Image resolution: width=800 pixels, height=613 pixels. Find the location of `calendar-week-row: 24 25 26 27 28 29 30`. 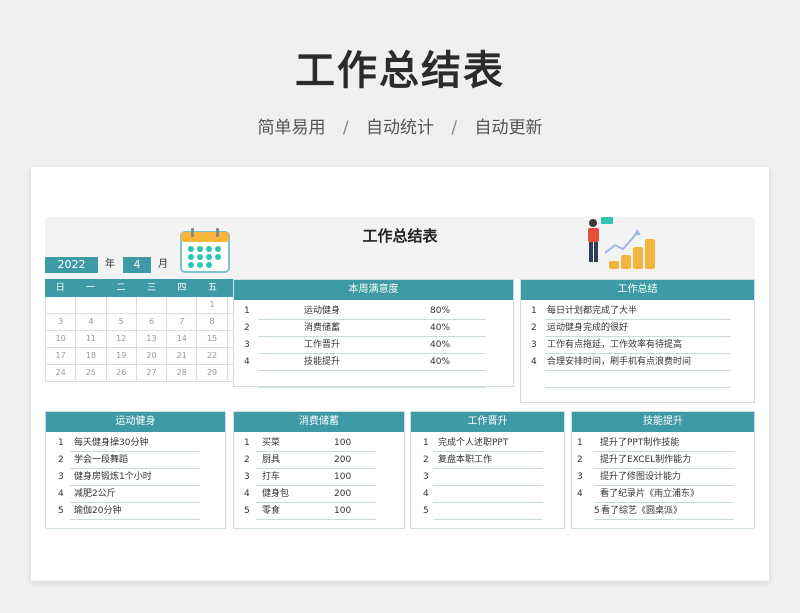

calendar-week-row: 24 25 26 27 28 29 30 is located at coordinates (151, 373).